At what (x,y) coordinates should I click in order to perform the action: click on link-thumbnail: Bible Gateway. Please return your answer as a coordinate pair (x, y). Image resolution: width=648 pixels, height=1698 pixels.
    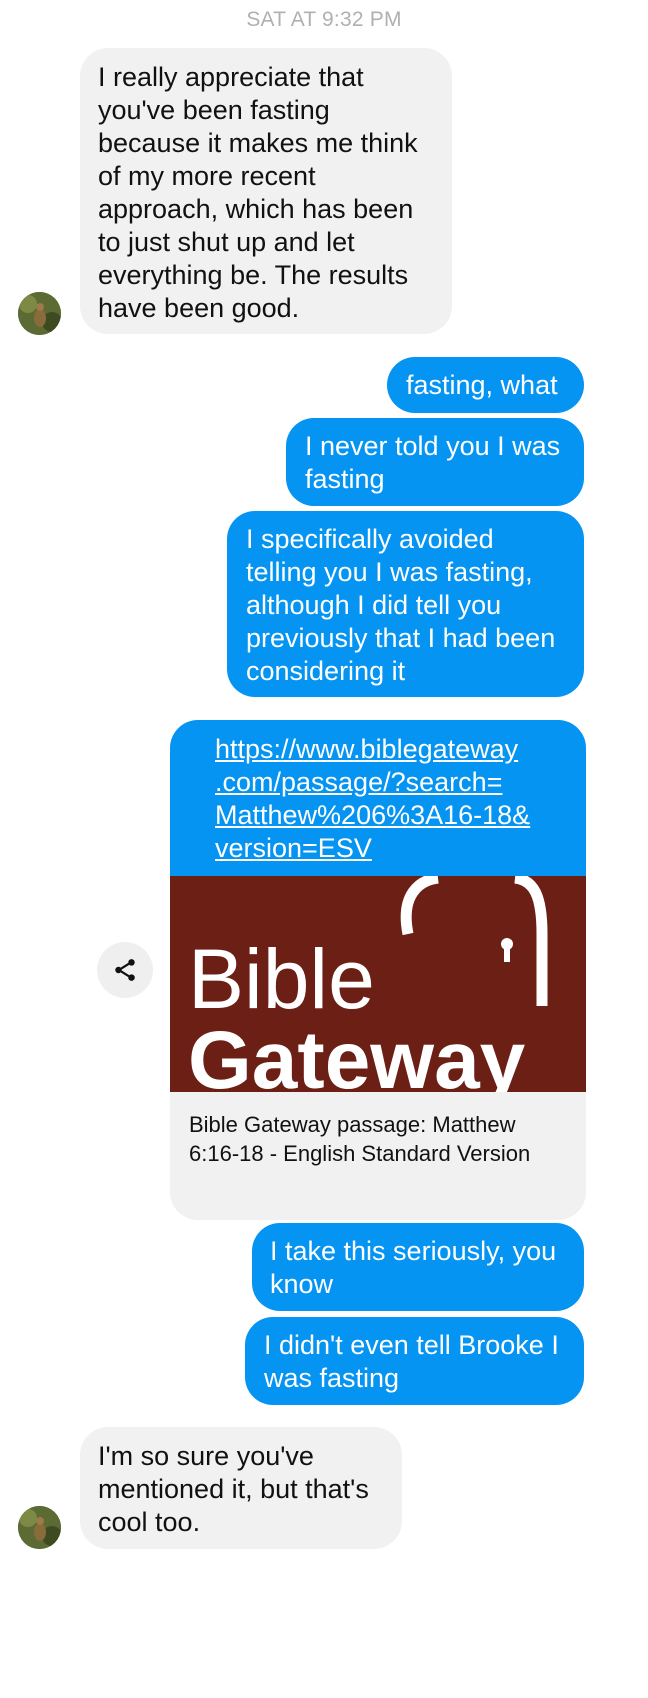
    Looking at the image, I should click on (378, 984).